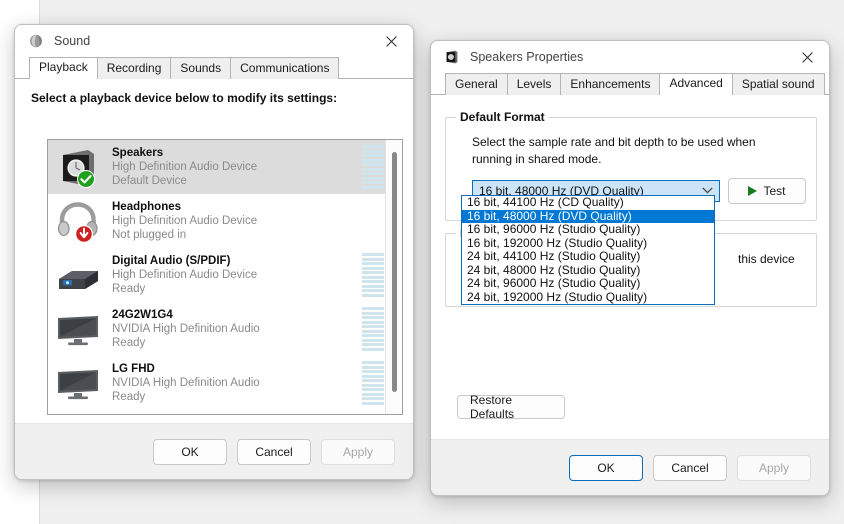 The width and height of the screenshot is (844, 524). I want to click on sound-dialog-footer: OK Cancel Apply, so click(214, 451).